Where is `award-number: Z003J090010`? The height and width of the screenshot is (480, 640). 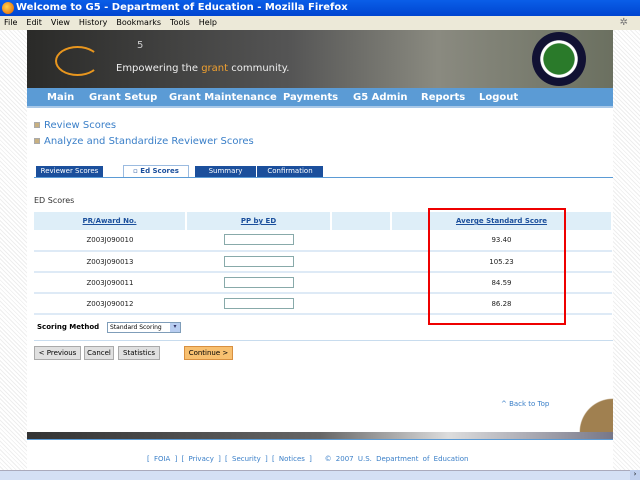 award-number: Z003J090010 is located at coordinates (110, 241).